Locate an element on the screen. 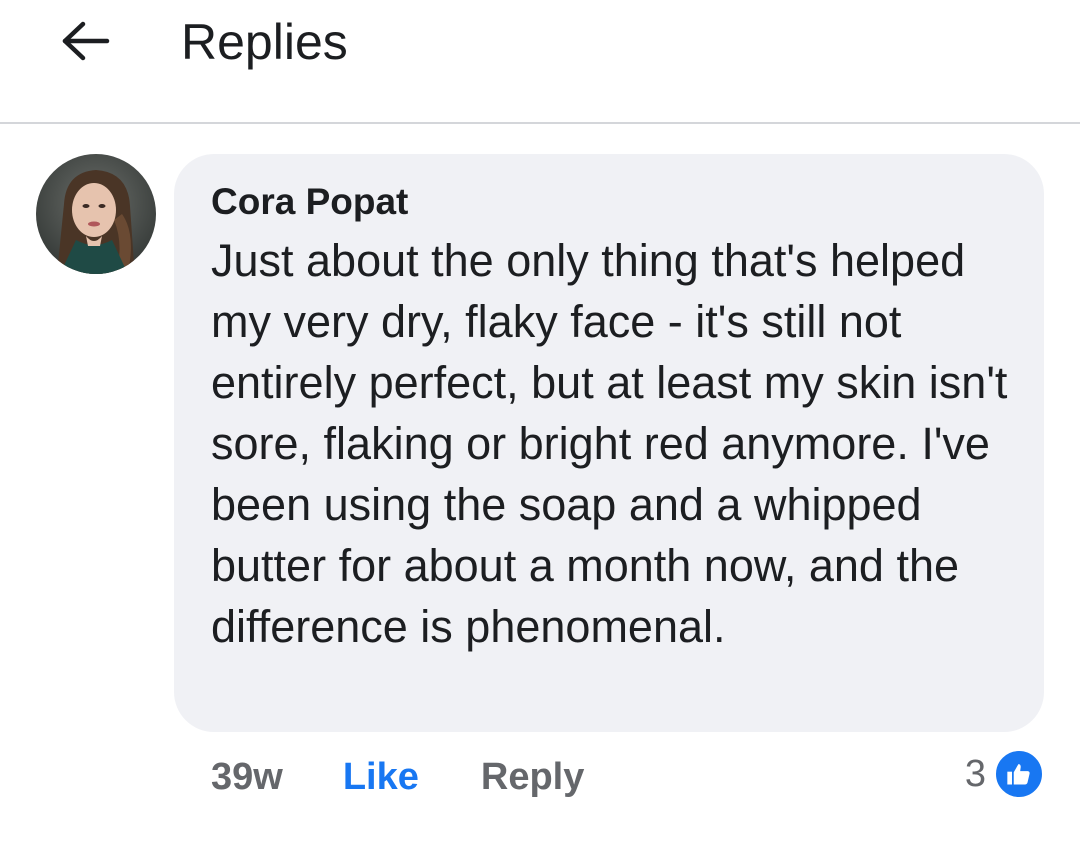  like-button: Like is located at coordinates (381, 777).